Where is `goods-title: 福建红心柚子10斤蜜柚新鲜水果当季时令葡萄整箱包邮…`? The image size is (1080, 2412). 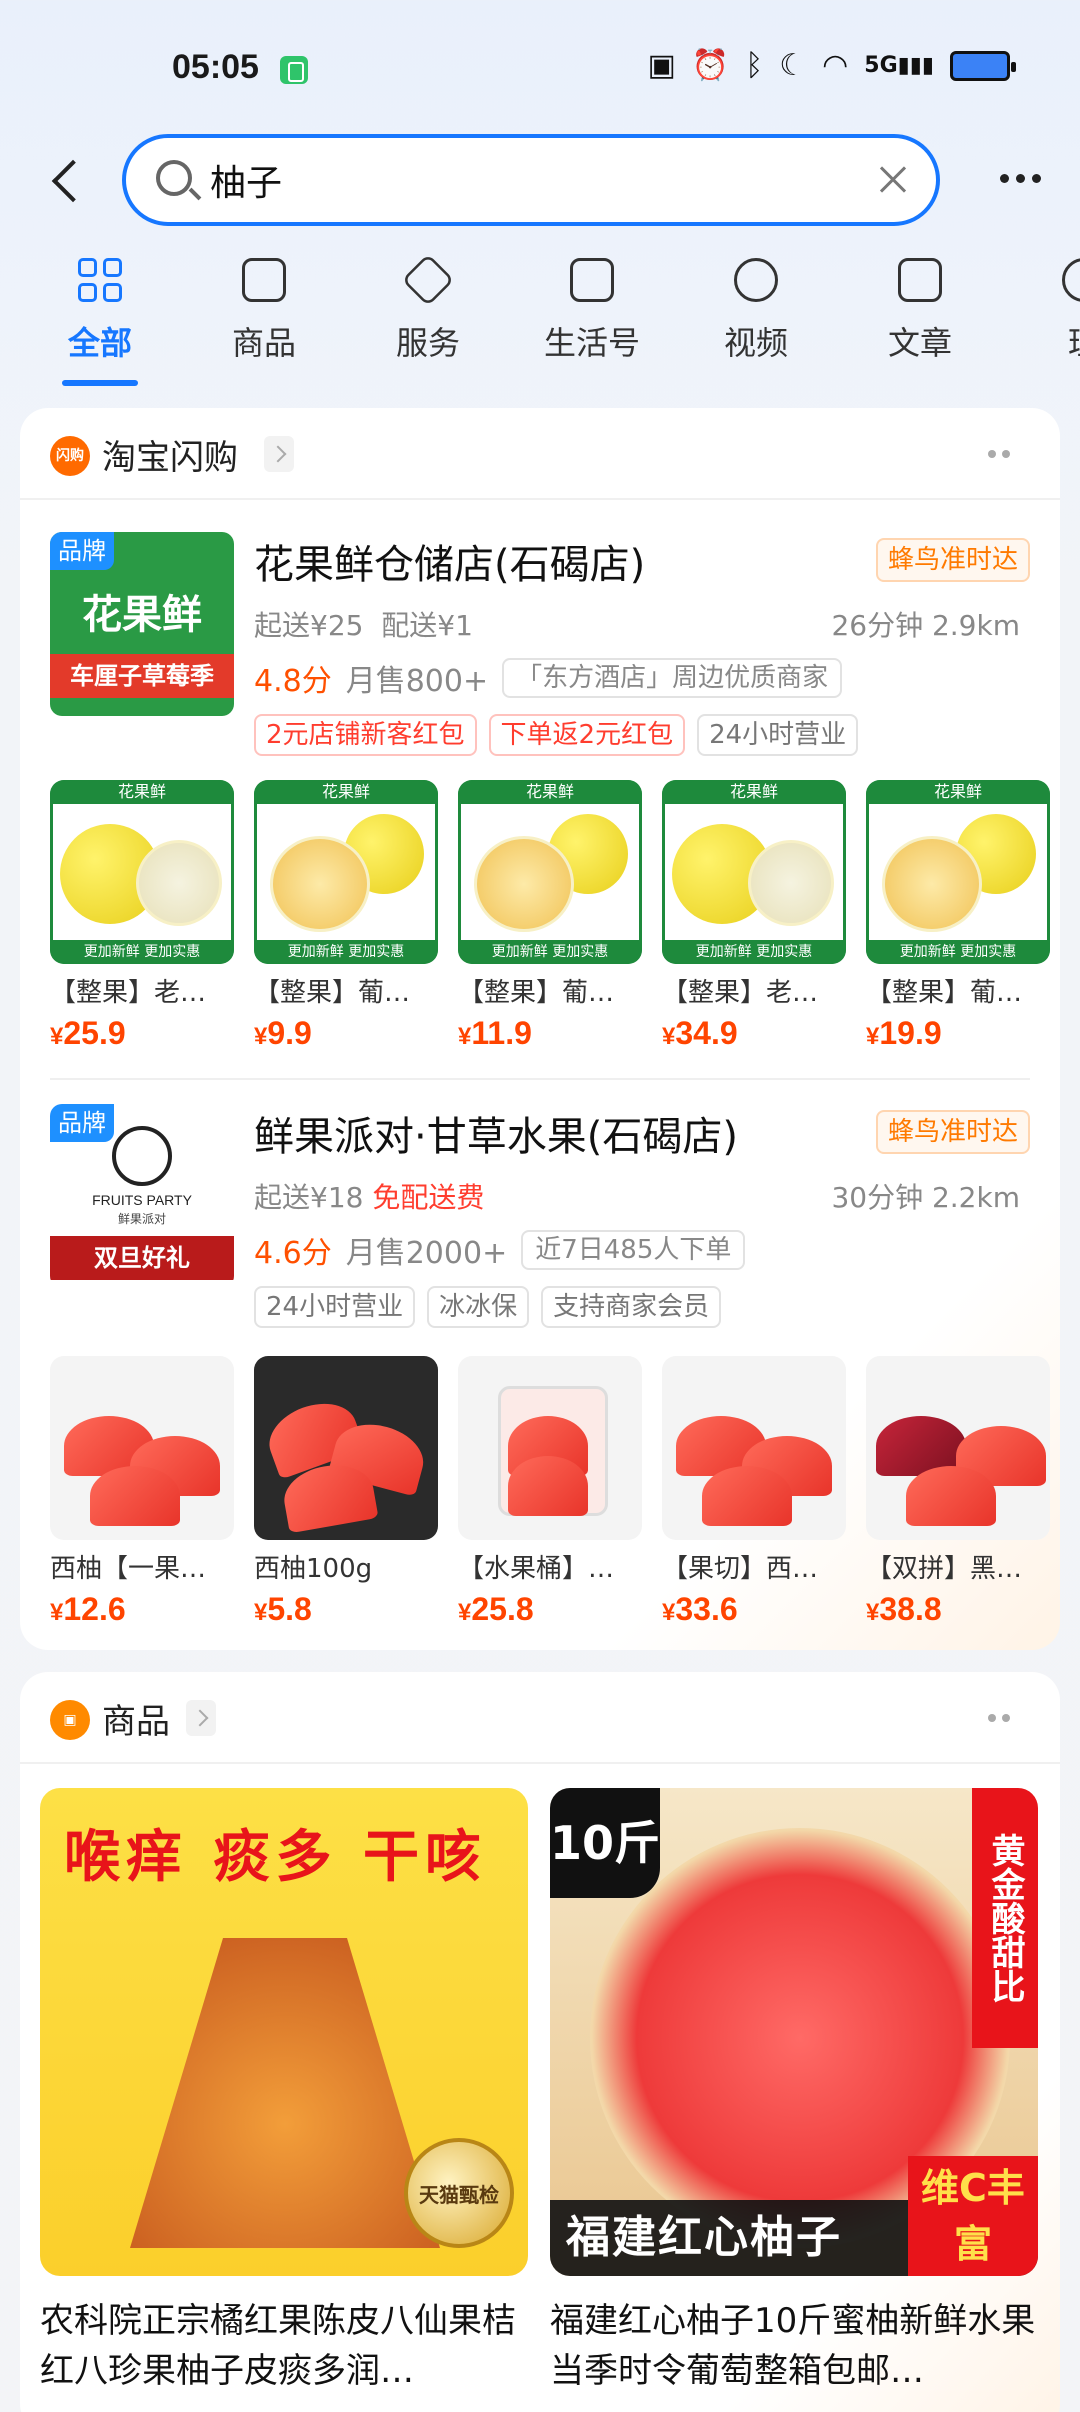 goods-title: 福建红心柚子10斤蜜柚新鲜水果当季时令葡萄整箱包邮… is located at coordinates (794, 2346).